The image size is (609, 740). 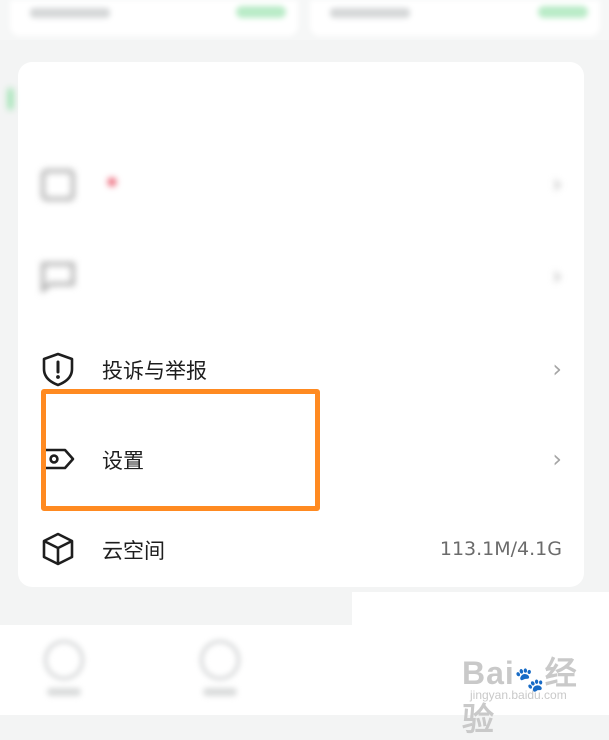 I want to click on calendar-icon, so click(x=58, y=185).